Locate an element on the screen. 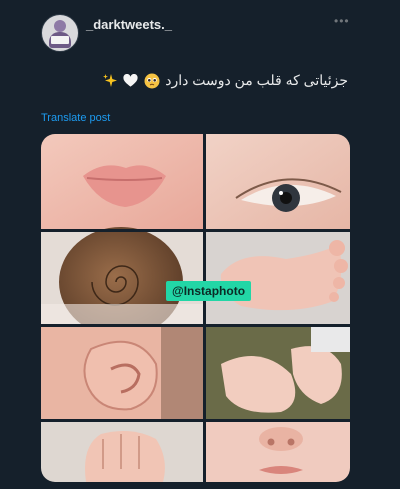 The height and width of the screenshot is (489, 400). translate-post-link: Translate post is located at coordinates (75, 118).